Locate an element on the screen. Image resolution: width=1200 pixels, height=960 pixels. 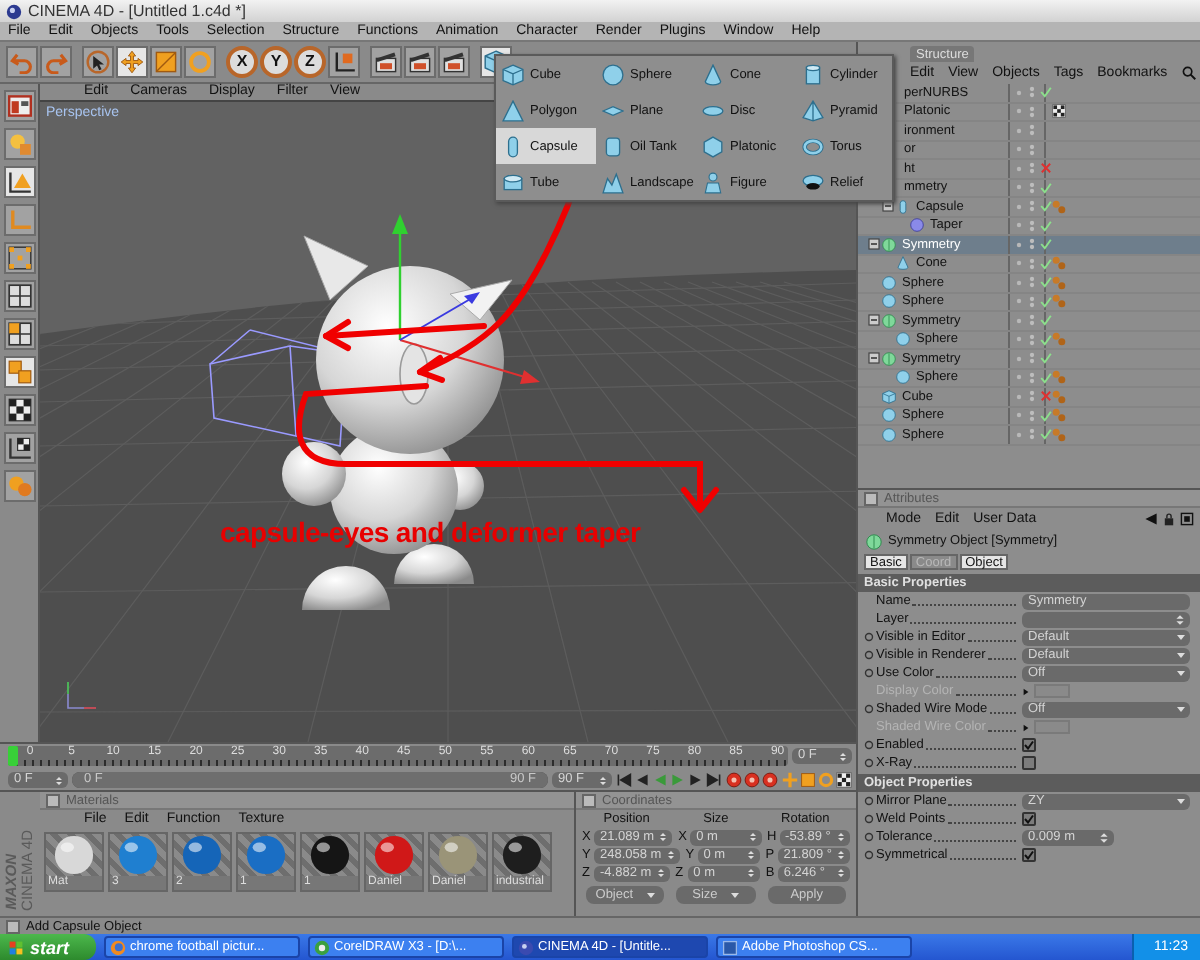
move-icon is located at coordinates (132, 62).